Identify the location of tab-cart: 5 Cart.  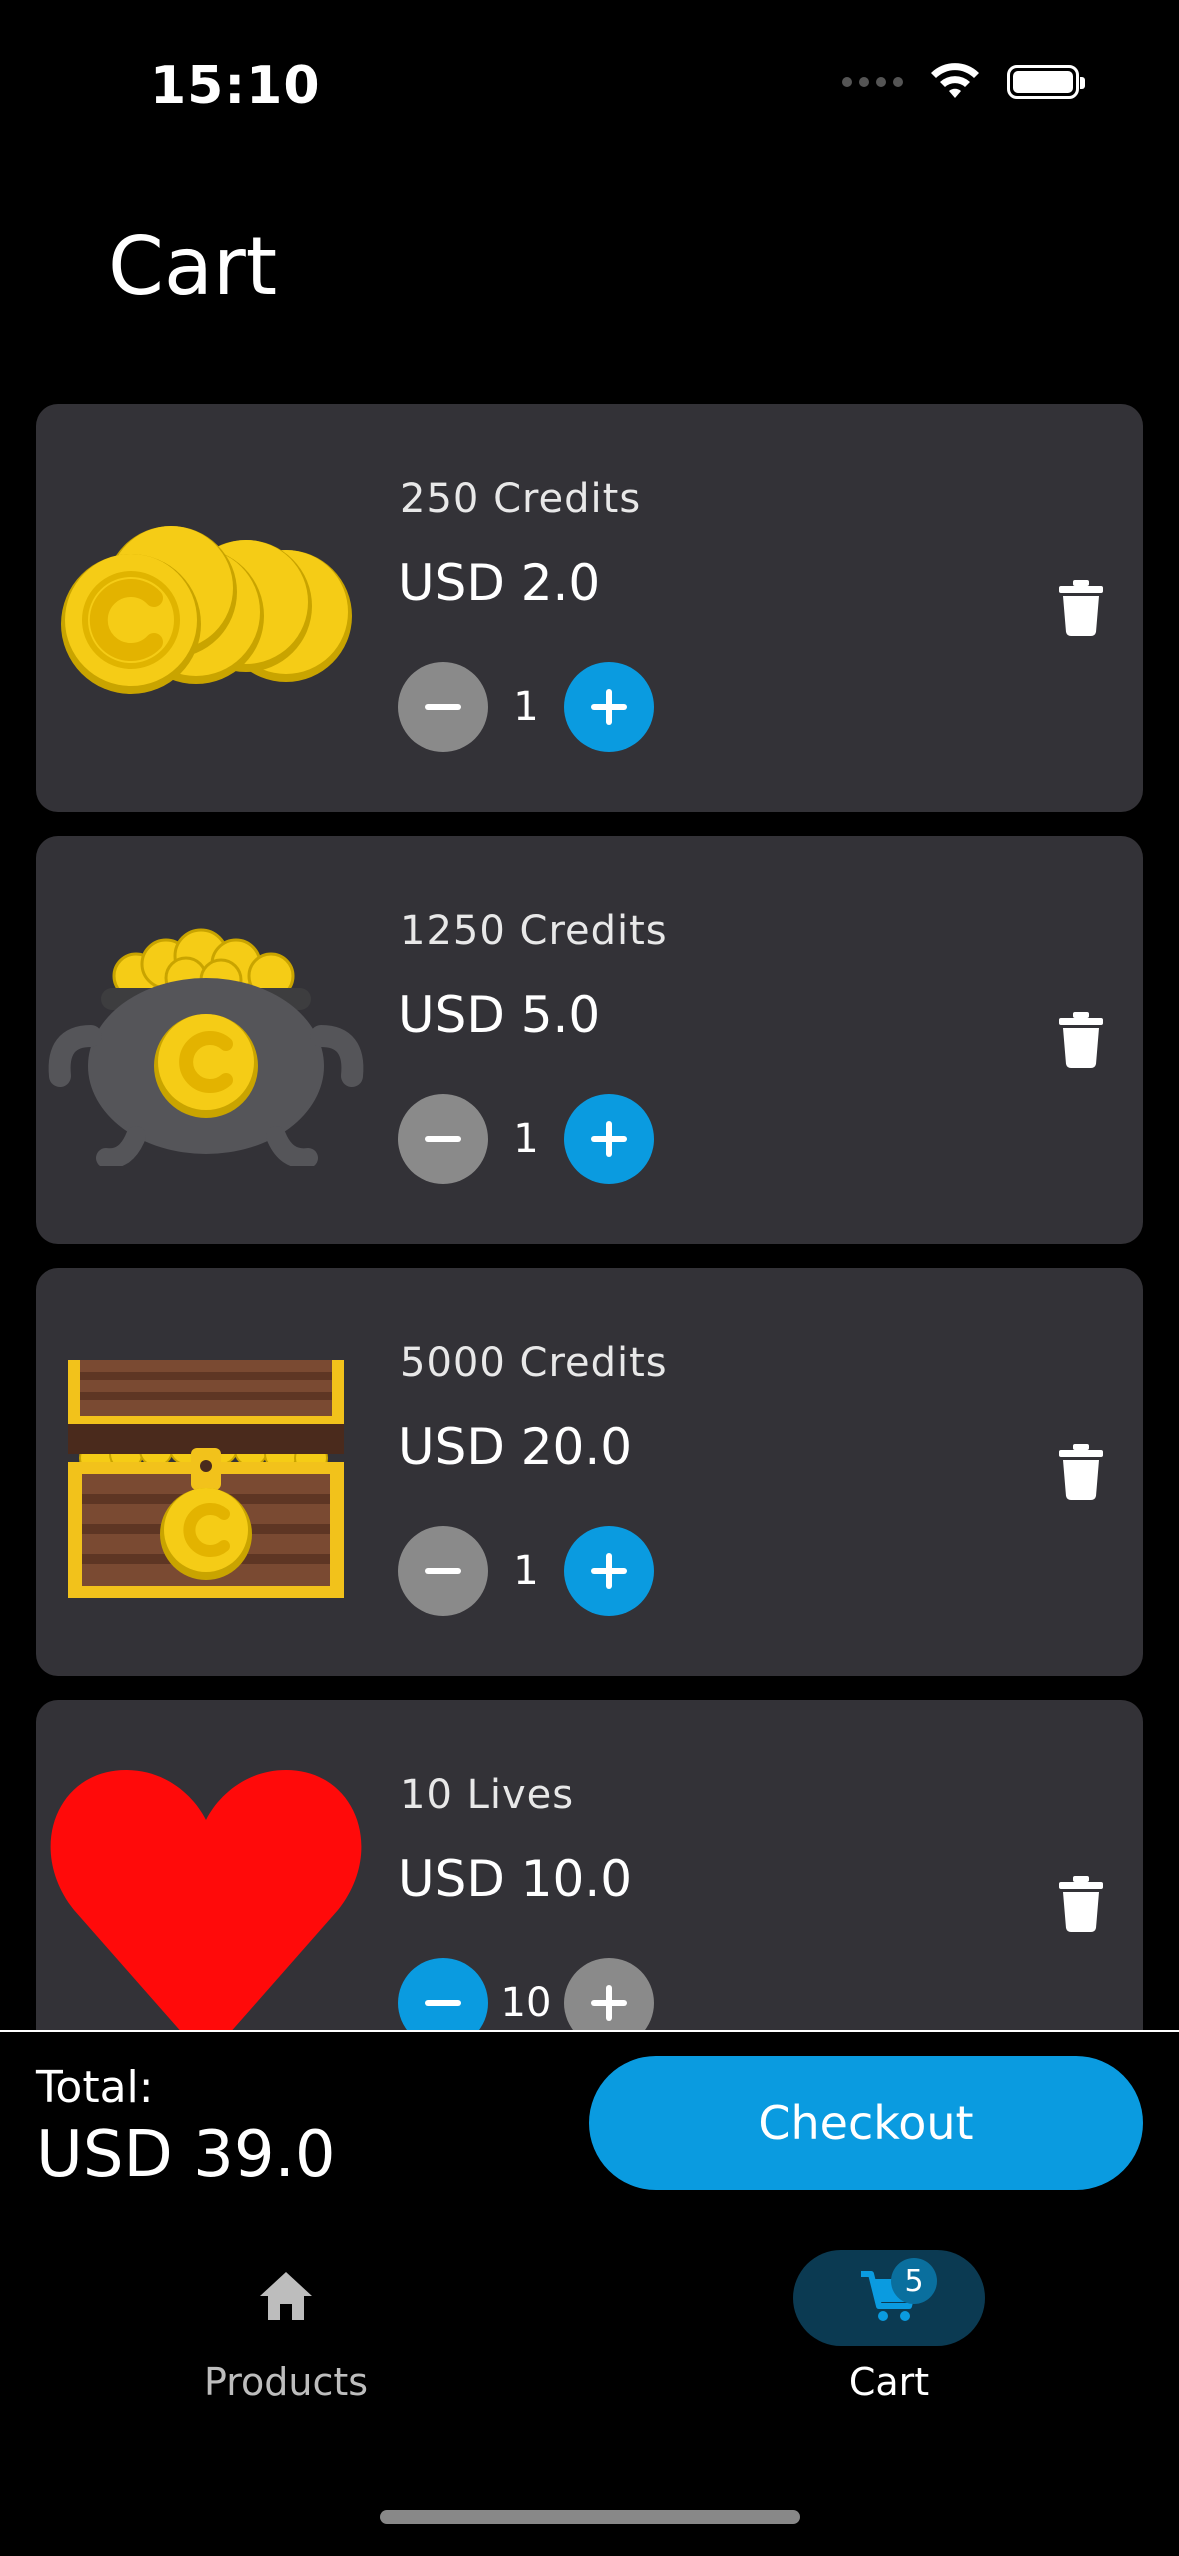
(889, 2331).